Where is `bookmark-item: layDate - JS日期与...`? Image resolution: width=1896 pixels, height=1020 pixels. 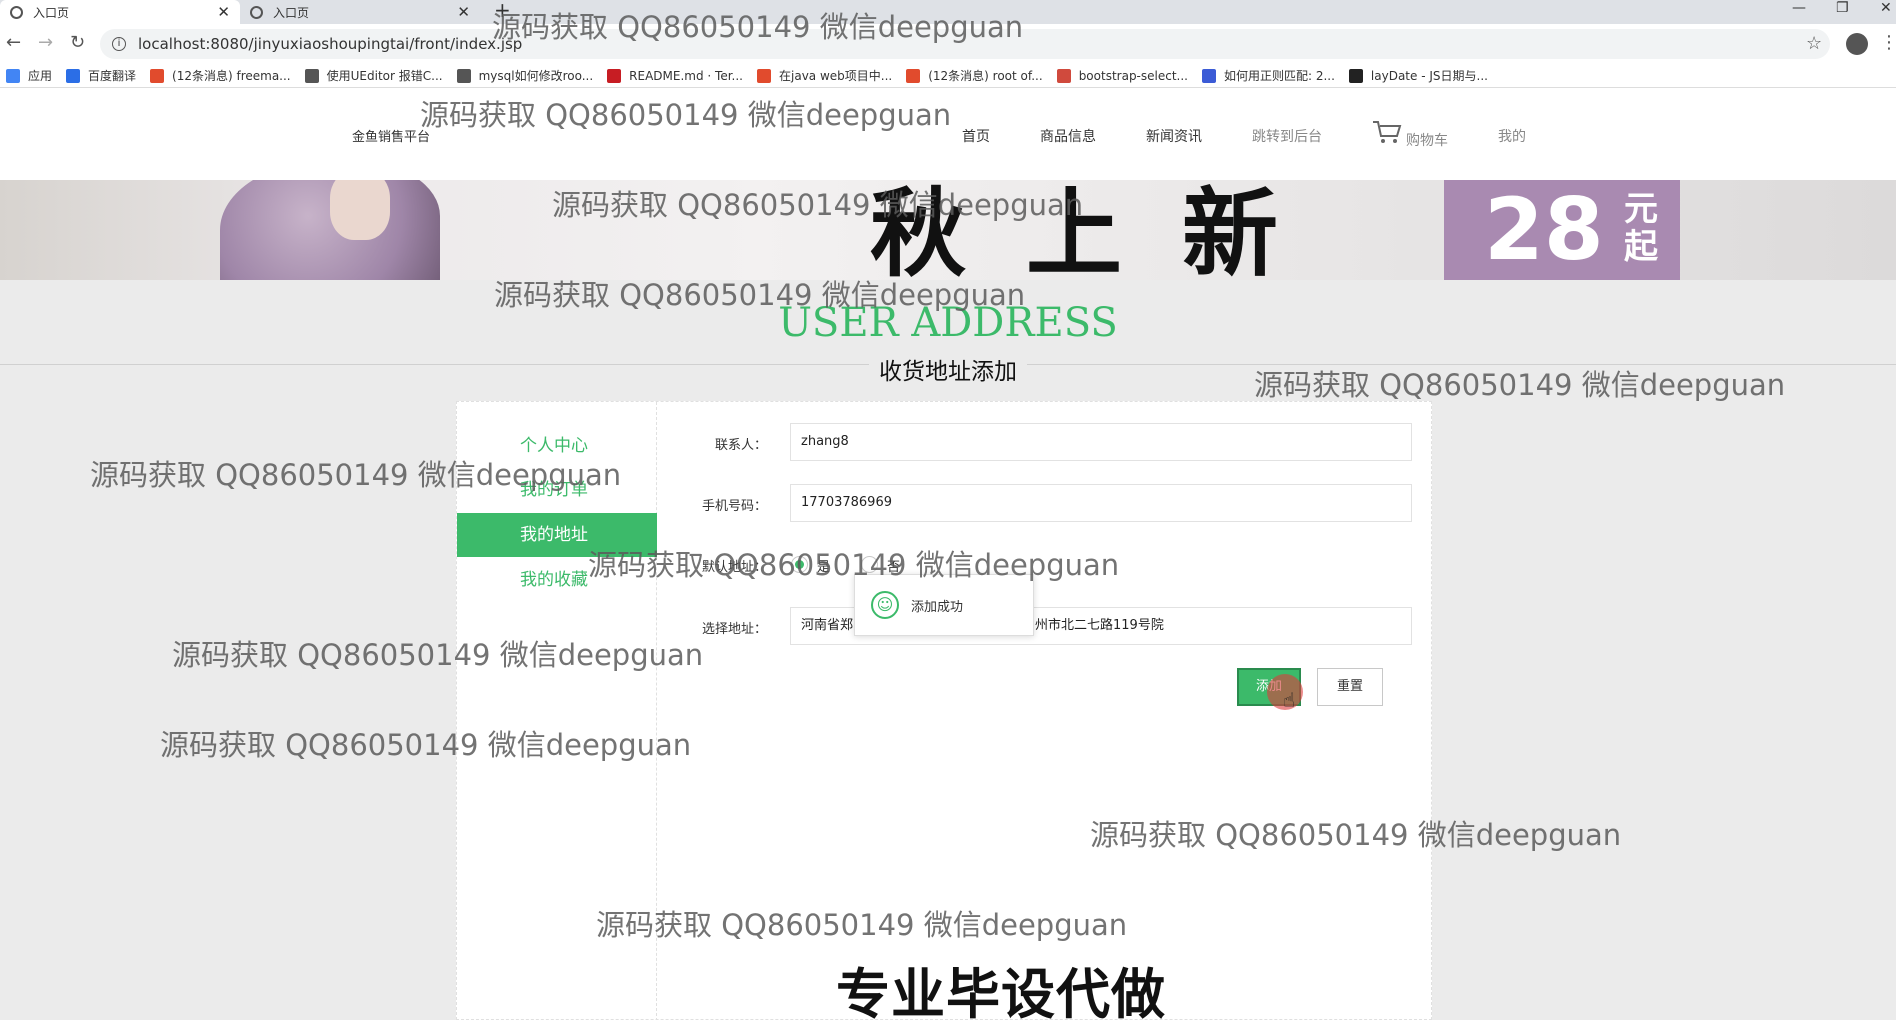
bookmark-item: layDate - JS日期与... is located at coordinates (1418, 75).